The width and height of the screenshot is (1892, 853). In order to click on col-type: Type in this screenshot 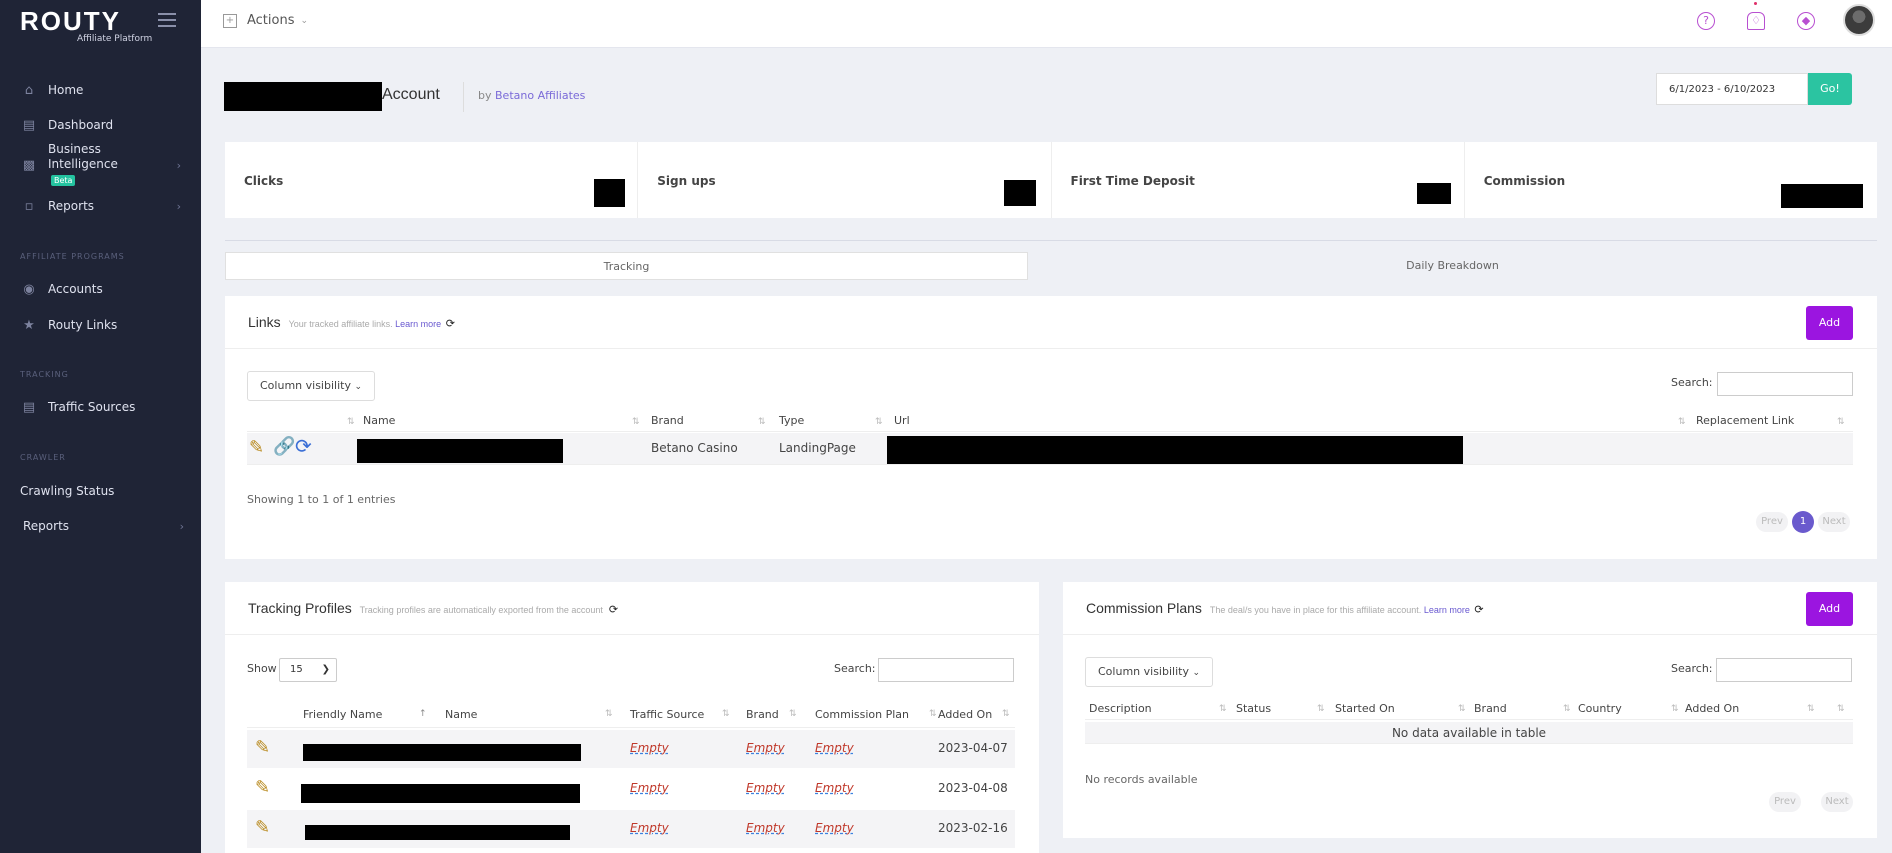, I will do `click(791, 420)`.